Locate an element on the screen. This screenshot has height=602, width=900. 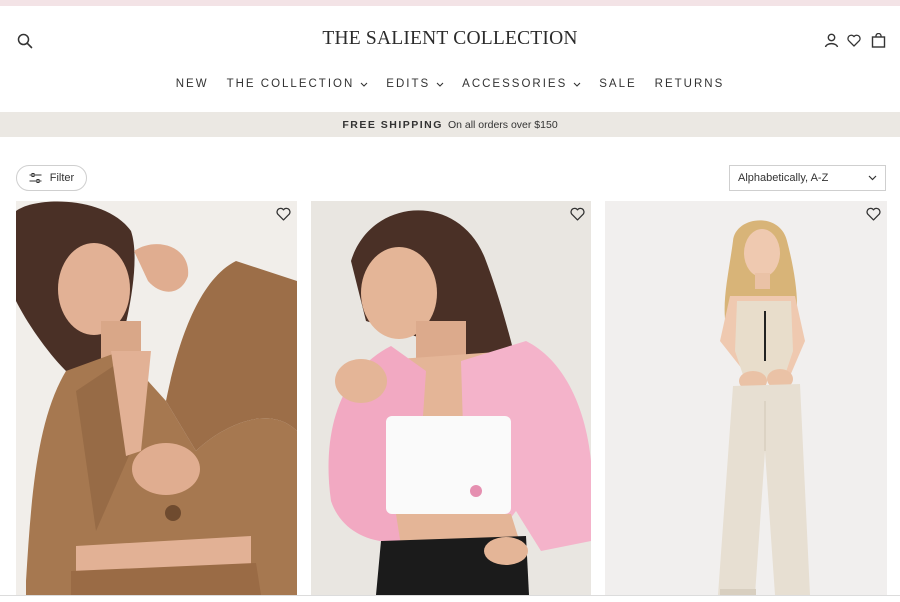
bag-icon is located at coordinates (878, 40).